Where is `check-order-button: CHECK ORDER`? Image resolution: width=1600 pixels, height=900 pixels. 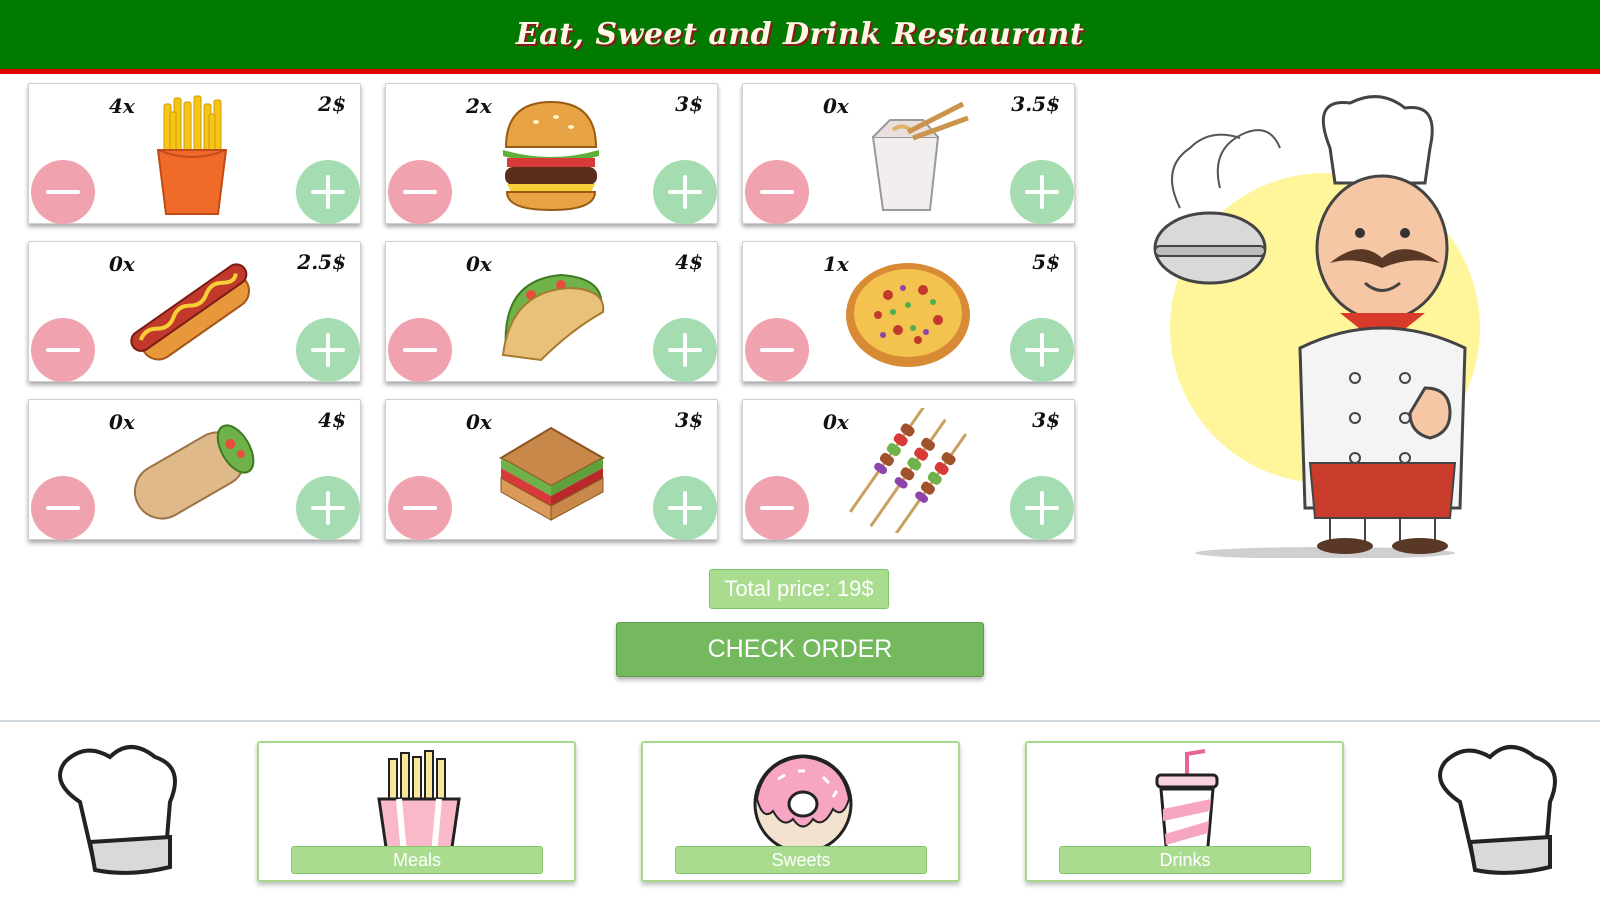
check-order-button: CHECK ORDER is located at coordinates (800, 649).